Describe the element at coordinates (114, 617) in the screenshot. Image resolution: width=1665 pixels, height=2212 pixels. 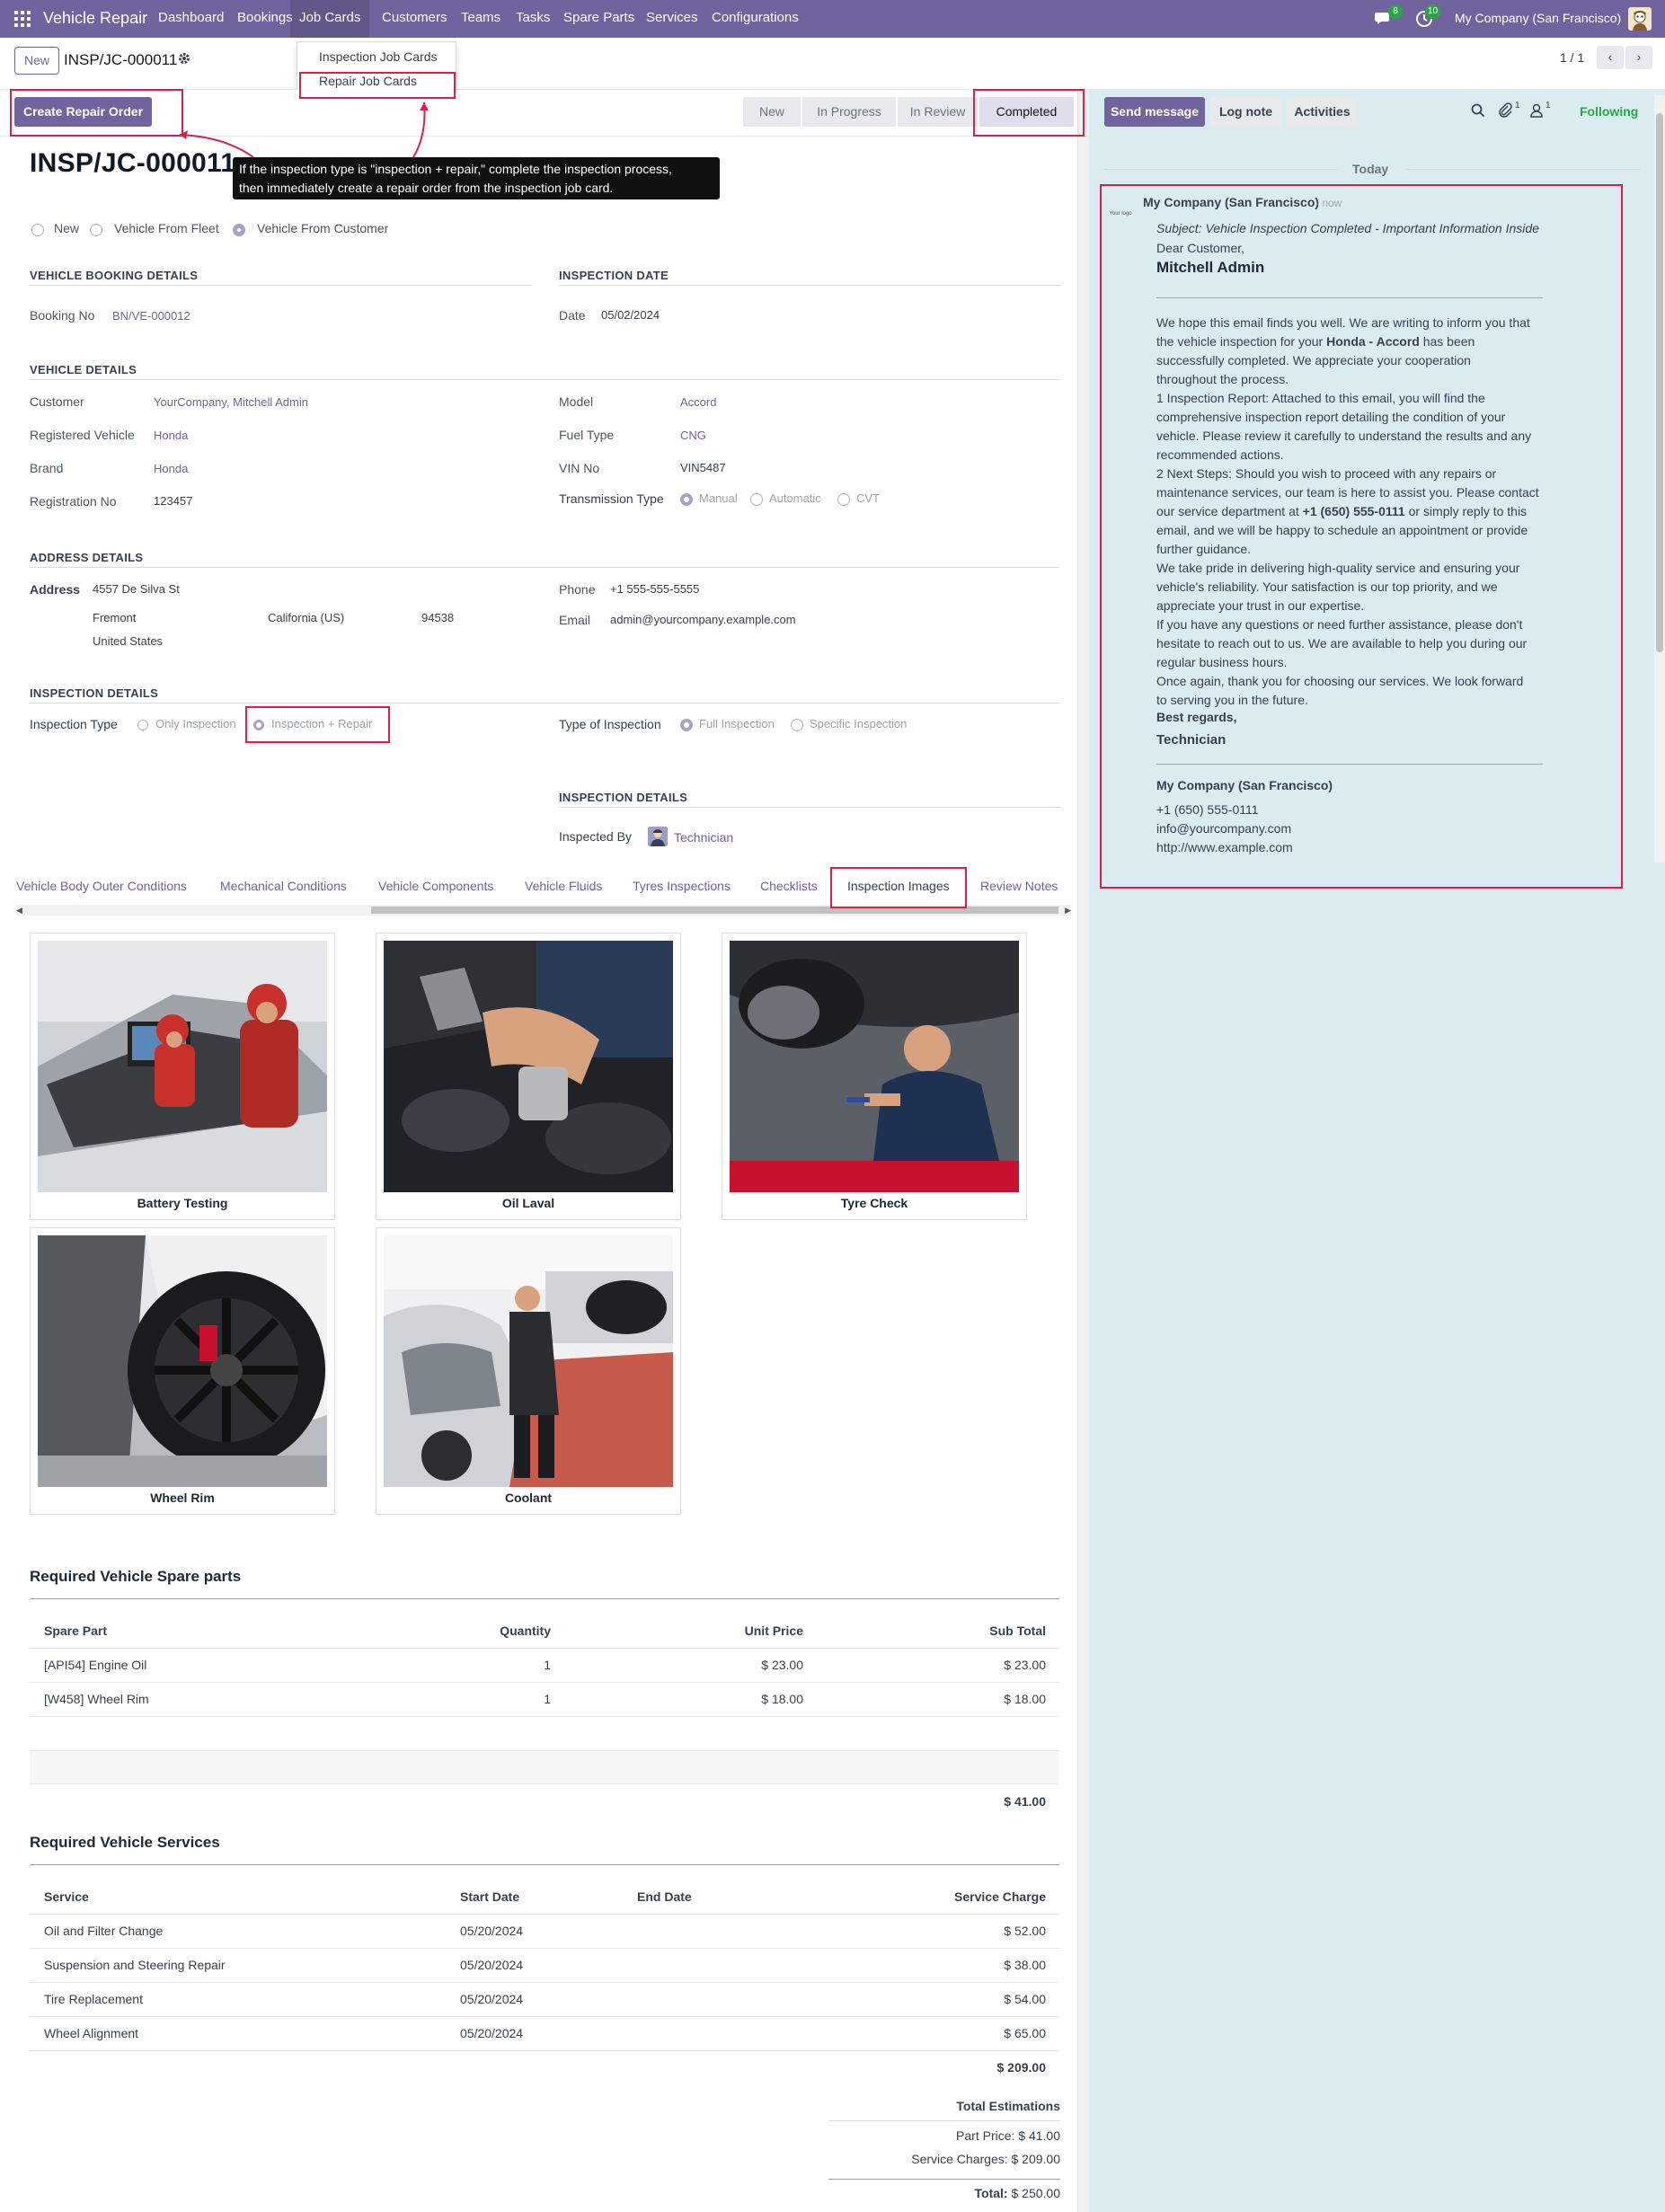
I see `city-value: Fremont` at that location.